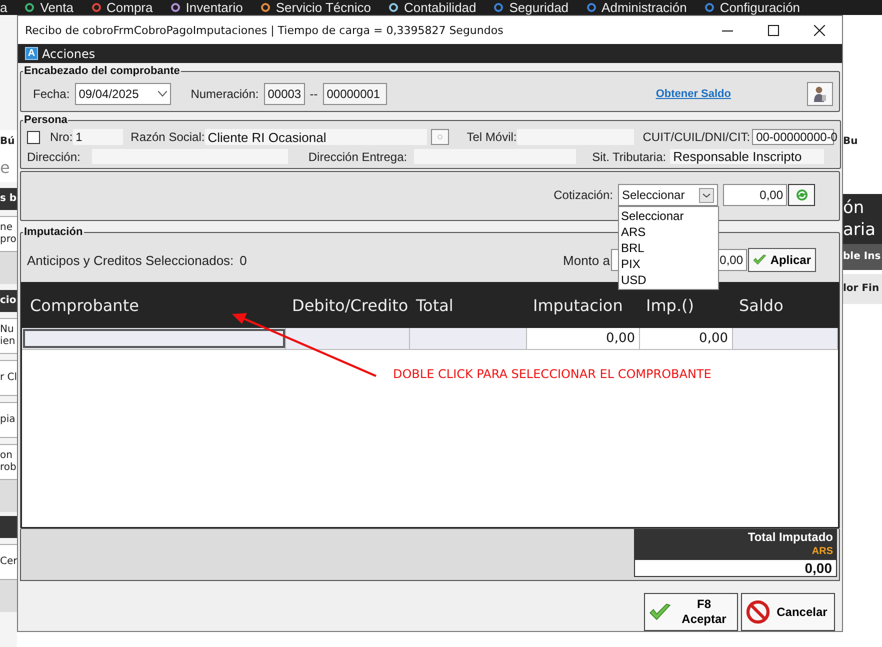 The image size is (882, 647). Describe the element at coordinates (668, 280) in the screenshot. I see `dropdown-option: USD` at that location.